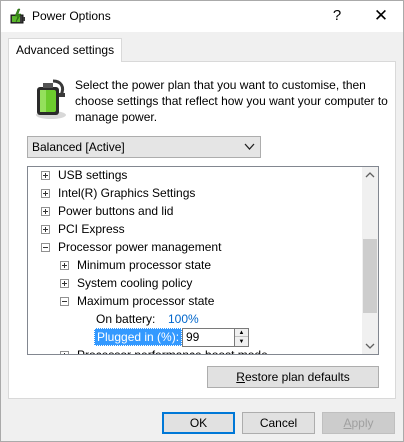 This screenshot has width=404, height=442. What do you see at coordinates (347, 423) in the screenshot?
I see `apply-accel: A` at bounding box center [347, 423].